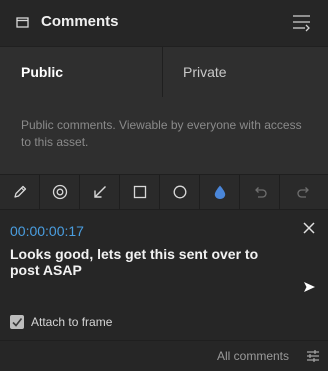 This screenshot has height=371, width=328. What do you see at coordinates (22, 22) in the screenshot?
I see `window-icon` at bounding box center [22, 22].